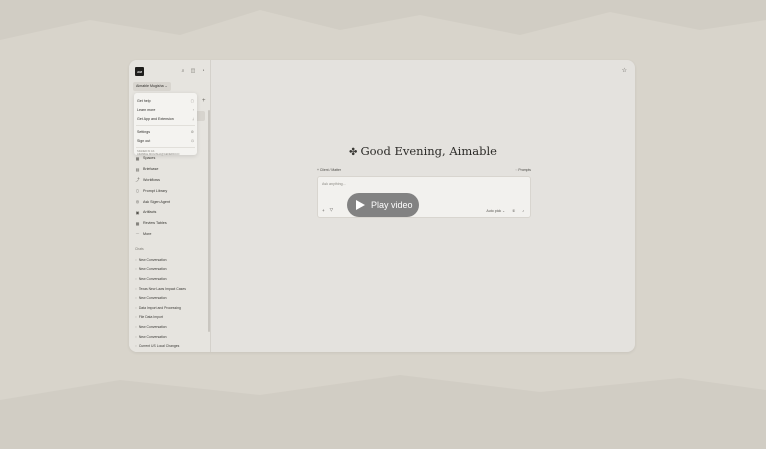  Describe the element at coordinates (169, 318) in the screenshot. I see `chat-item: ○ File Data Import` at that location.